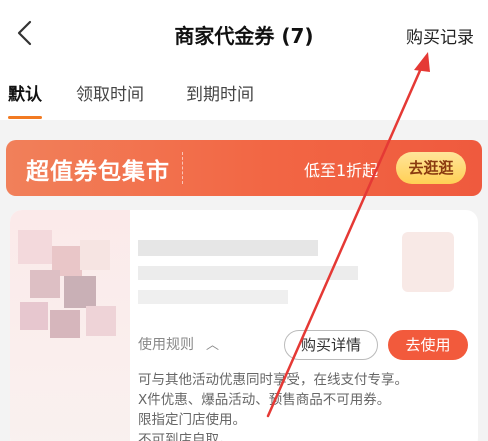 Image resolution: width=488 pixels, height=441 pixels. What do you see at coordinates (428, 262) in the screenshot?
I see `blurred-badge` at bounding box center [428, 262].